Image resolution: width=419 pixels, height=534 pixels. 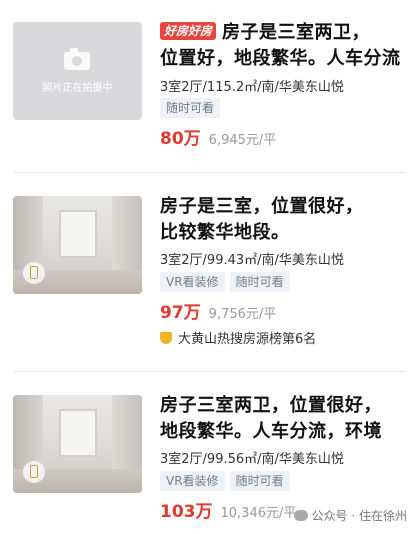 What do you see at coordinates (180, 313) in the screenshot?
I see `price-total: 97万` at bounding box center [180, 313].